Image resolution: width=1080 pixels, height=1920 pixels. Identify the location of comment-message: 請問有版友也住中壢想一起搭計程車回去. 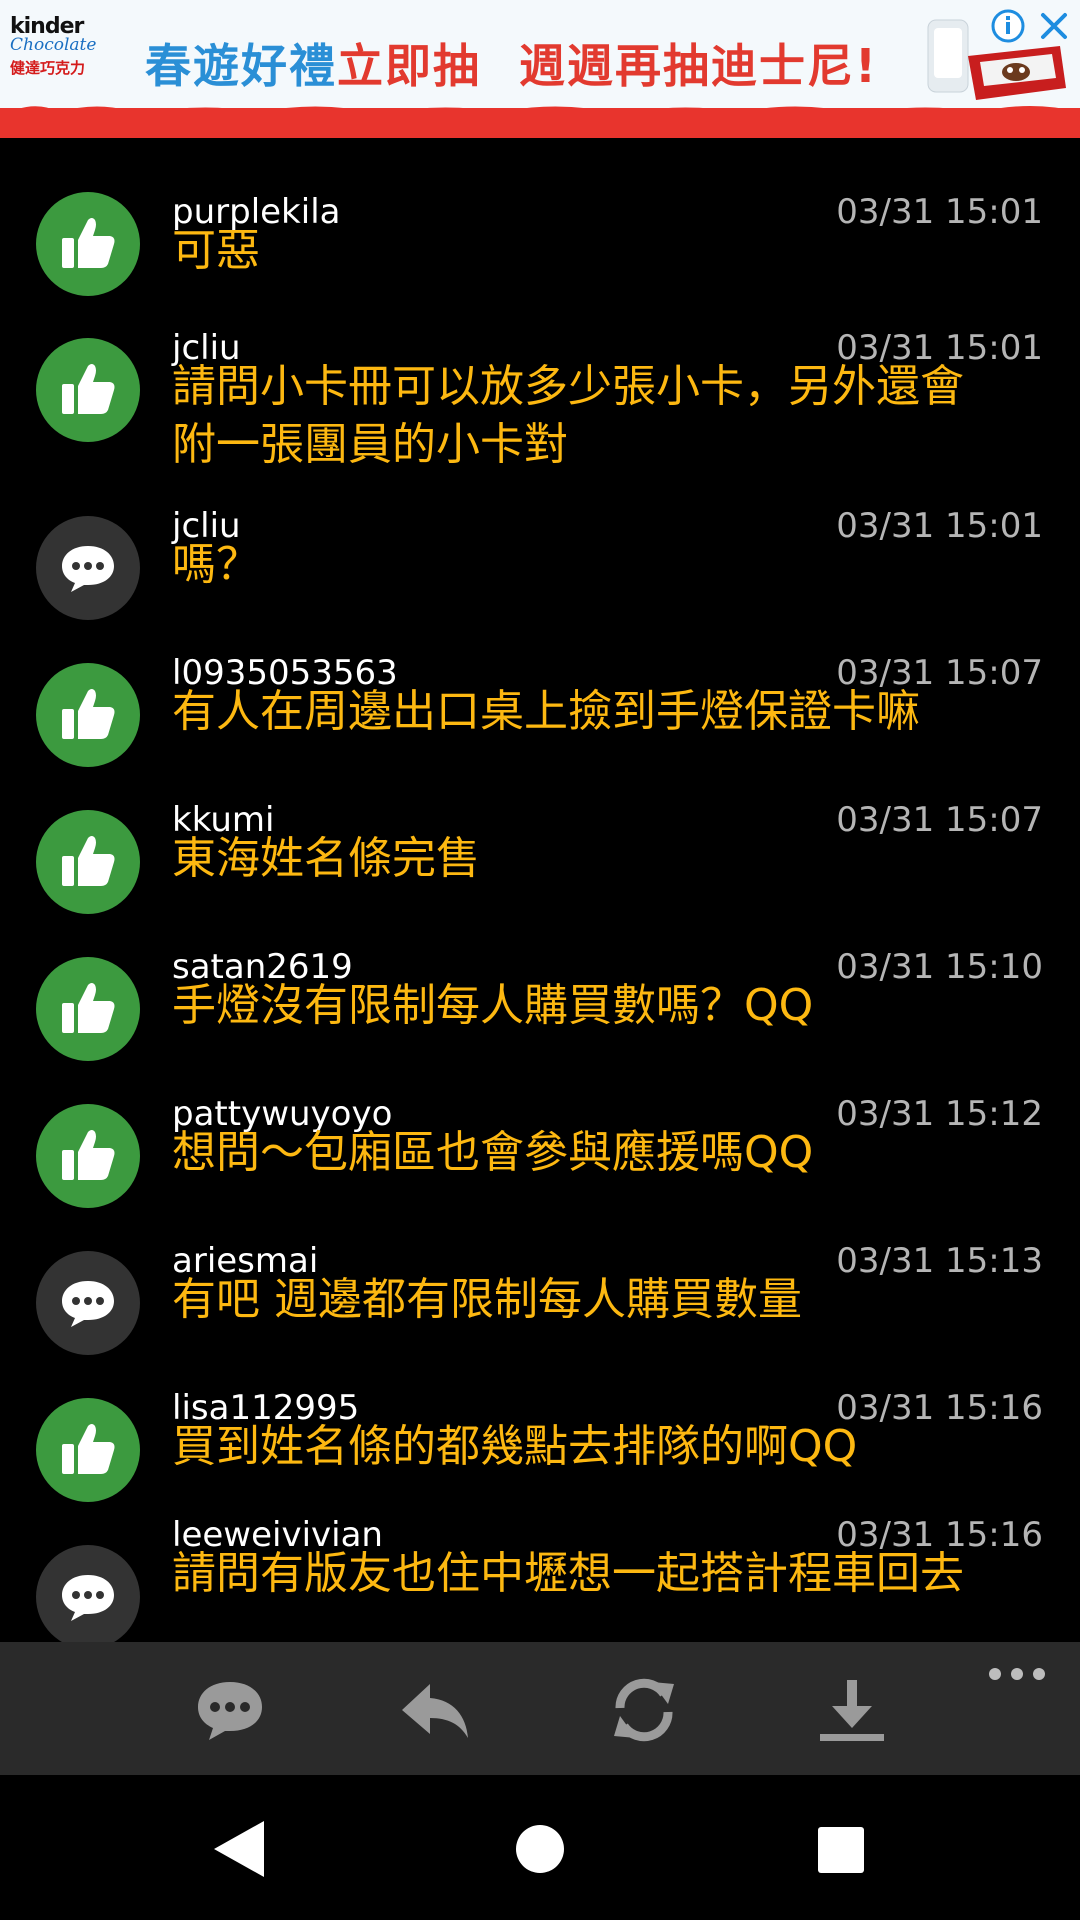
(568, 1573).